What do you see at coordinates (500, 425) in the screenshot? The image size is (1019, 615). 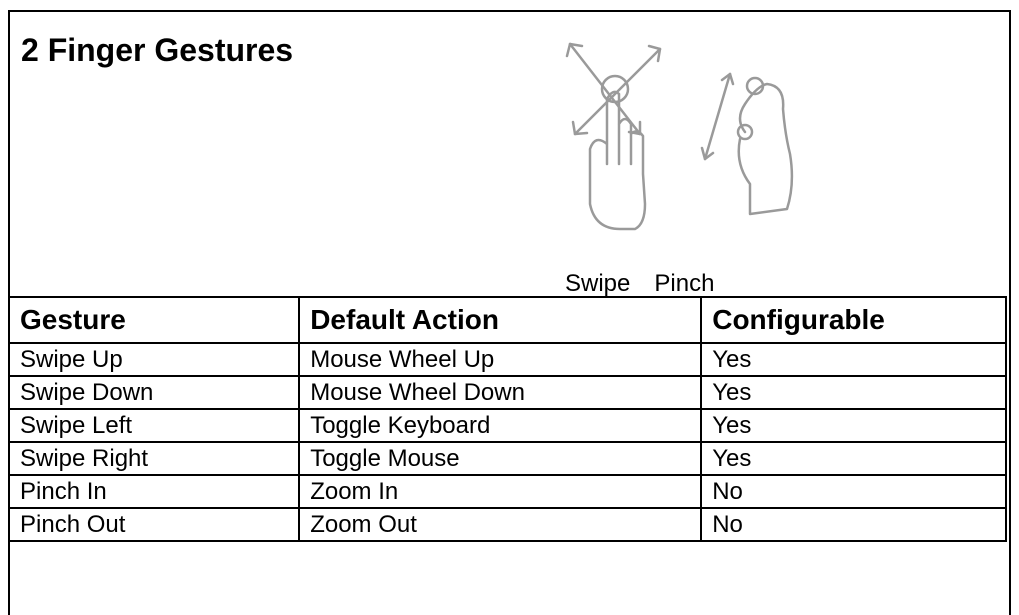 I see `cell-default-action: Toggle Keyboard` at bounding box center [500, 425].